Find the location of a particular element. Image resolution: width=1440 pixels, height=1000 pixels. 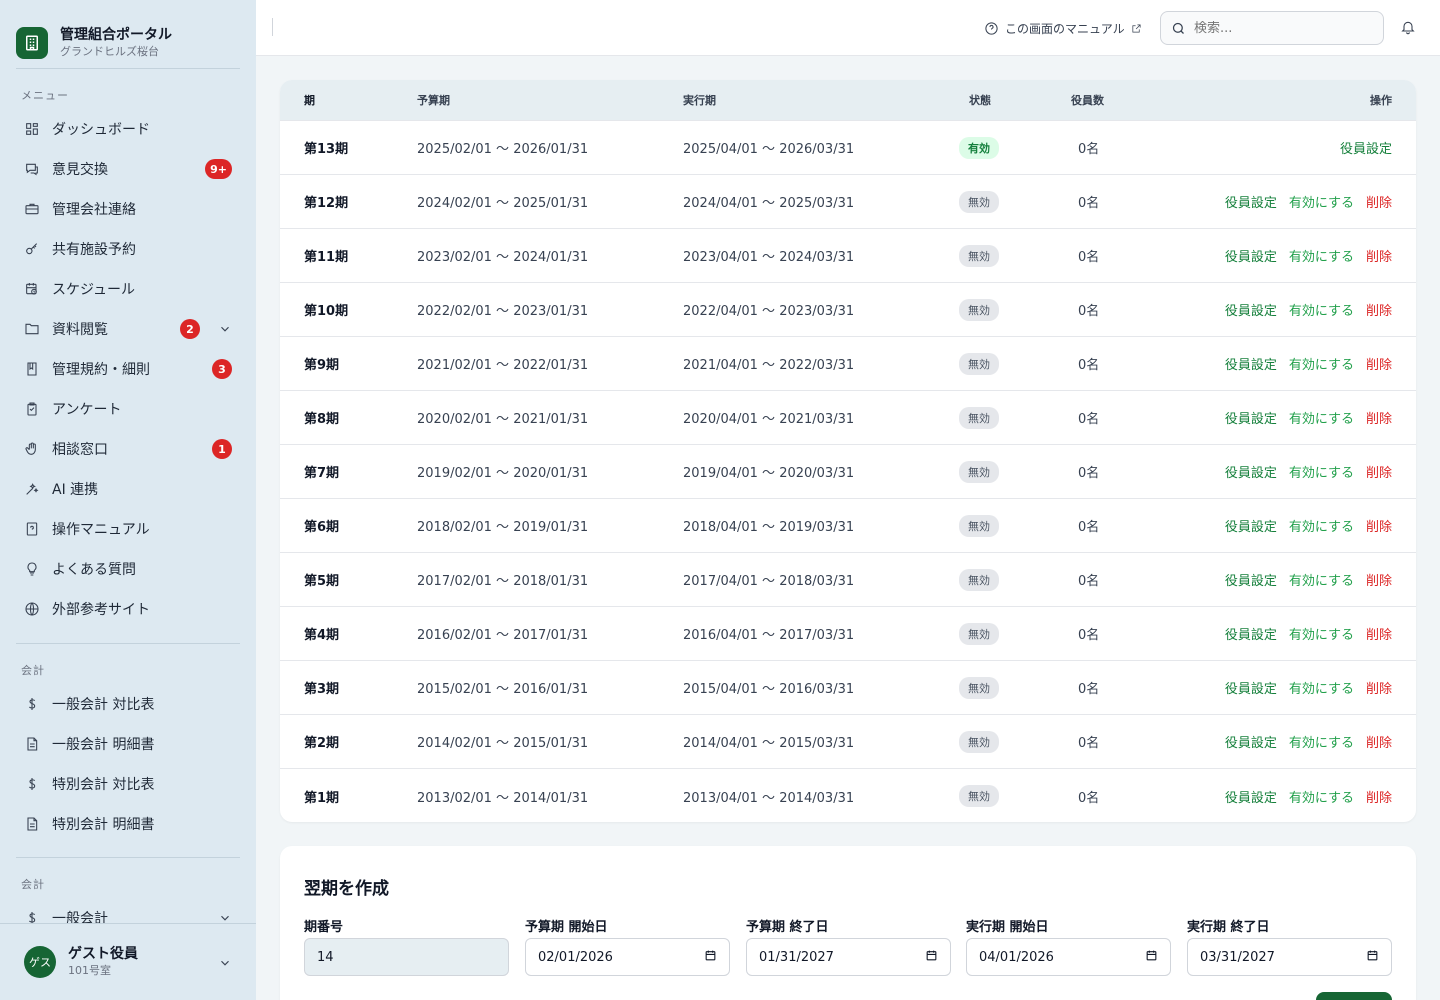

exec-period-cell: 2023/04/01 〜 2024/03/31 is located at coordinates (769, 257).